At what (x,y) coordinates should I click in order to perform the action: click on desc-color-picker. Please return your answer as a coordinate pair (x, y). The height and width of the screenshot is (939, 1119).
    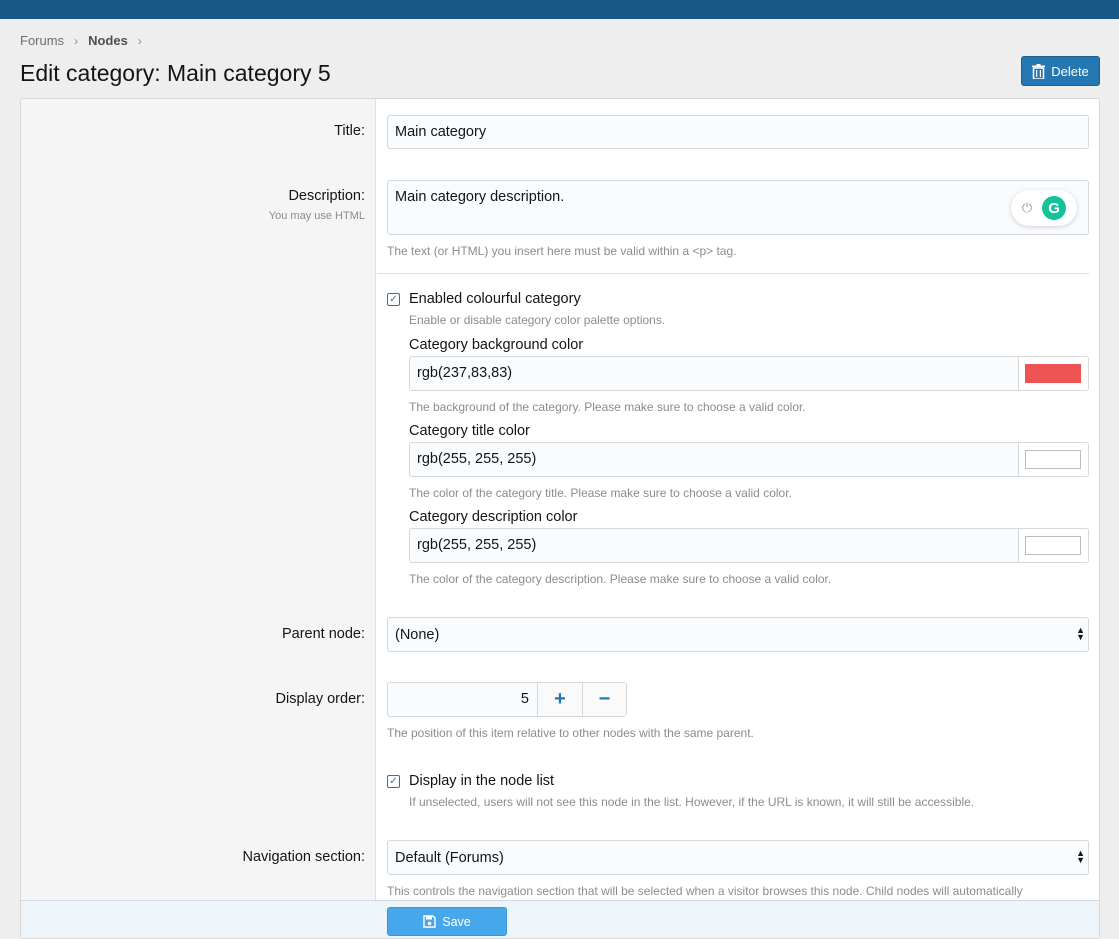
    Looking at the image, I should click on (1053, 545).